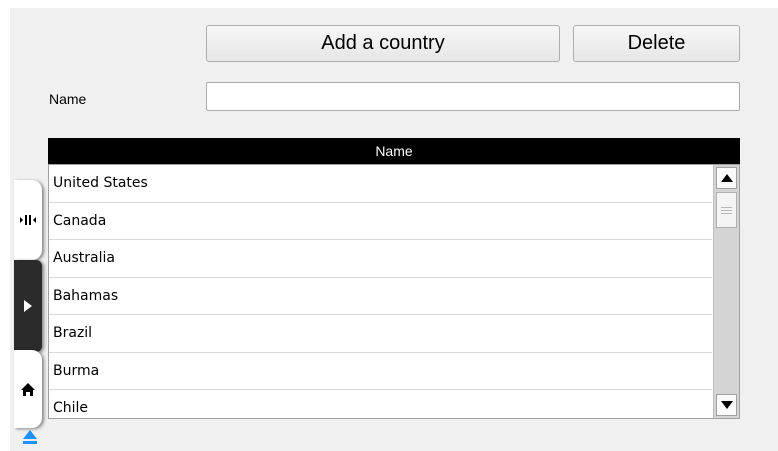 The width and height of the screenshot is (778, 451). What do you see at coordinates (380, 334) in the screenshot?
I see `table-row: Brazil` at bounding box center [380, 334].